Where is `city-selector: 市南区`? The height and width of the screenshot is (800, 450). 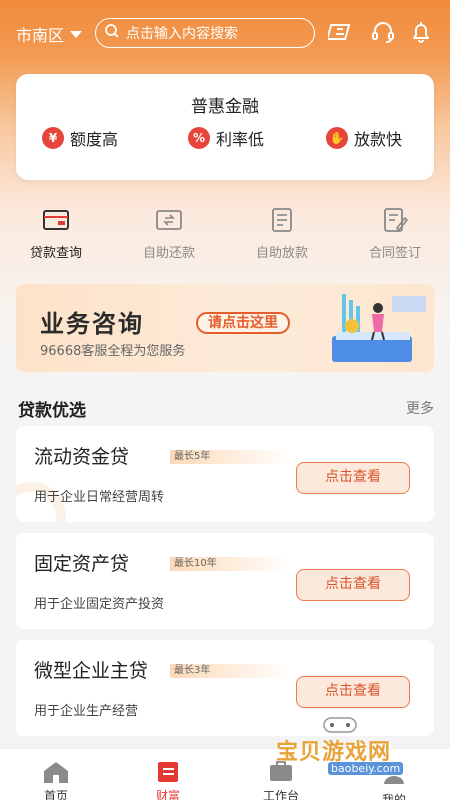 city-selector: 市南区 is located at coordinates (49, 34).